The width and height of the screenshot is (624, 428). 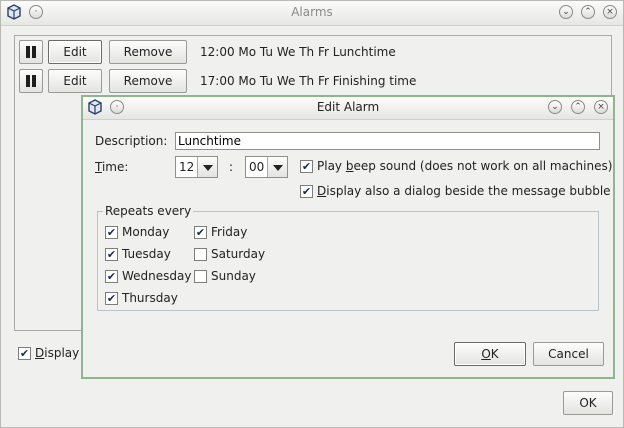 I want to click on display-checkbox: ✔, so click(x=24, y=353).